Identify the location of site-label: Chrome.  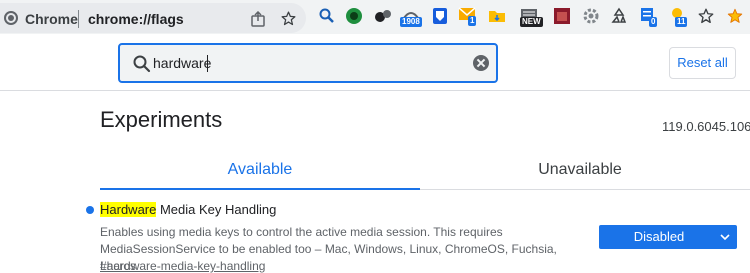
(51, 19).